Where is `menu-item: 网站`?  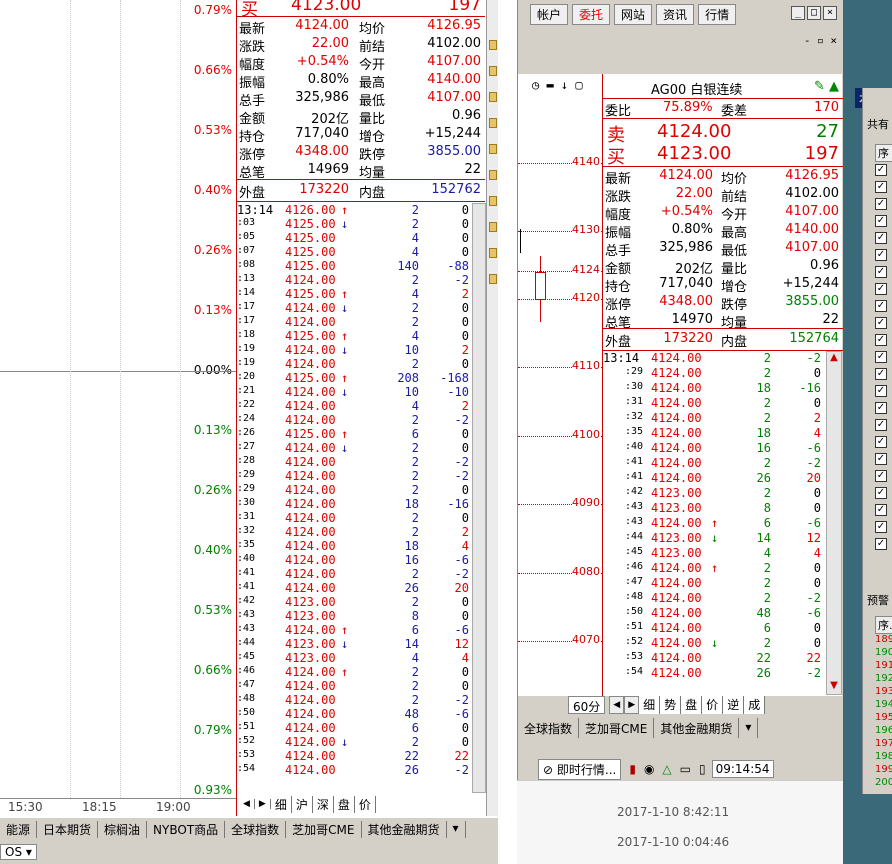 menu-item: 网站 is located at coordinates (633, 14).